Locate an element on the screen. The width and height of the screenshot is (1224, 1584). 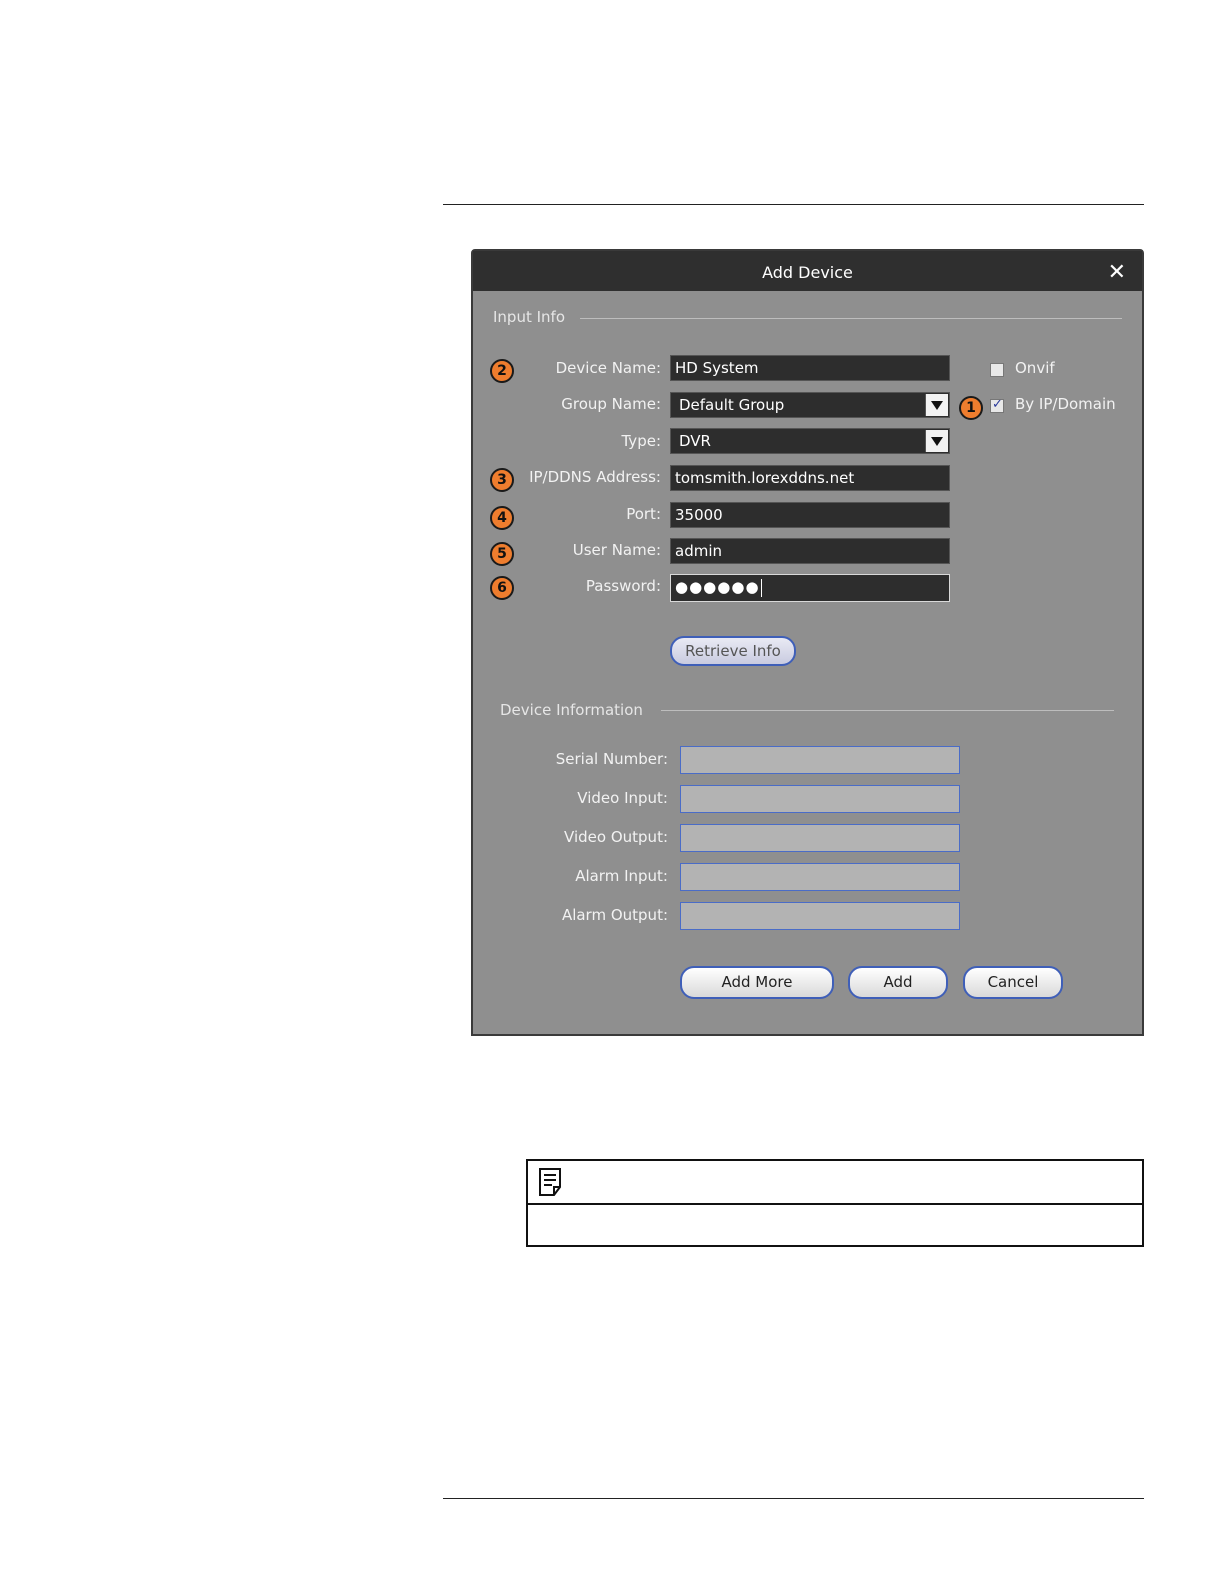
close-icon: ✕ is located at coordinates (1117, 273).